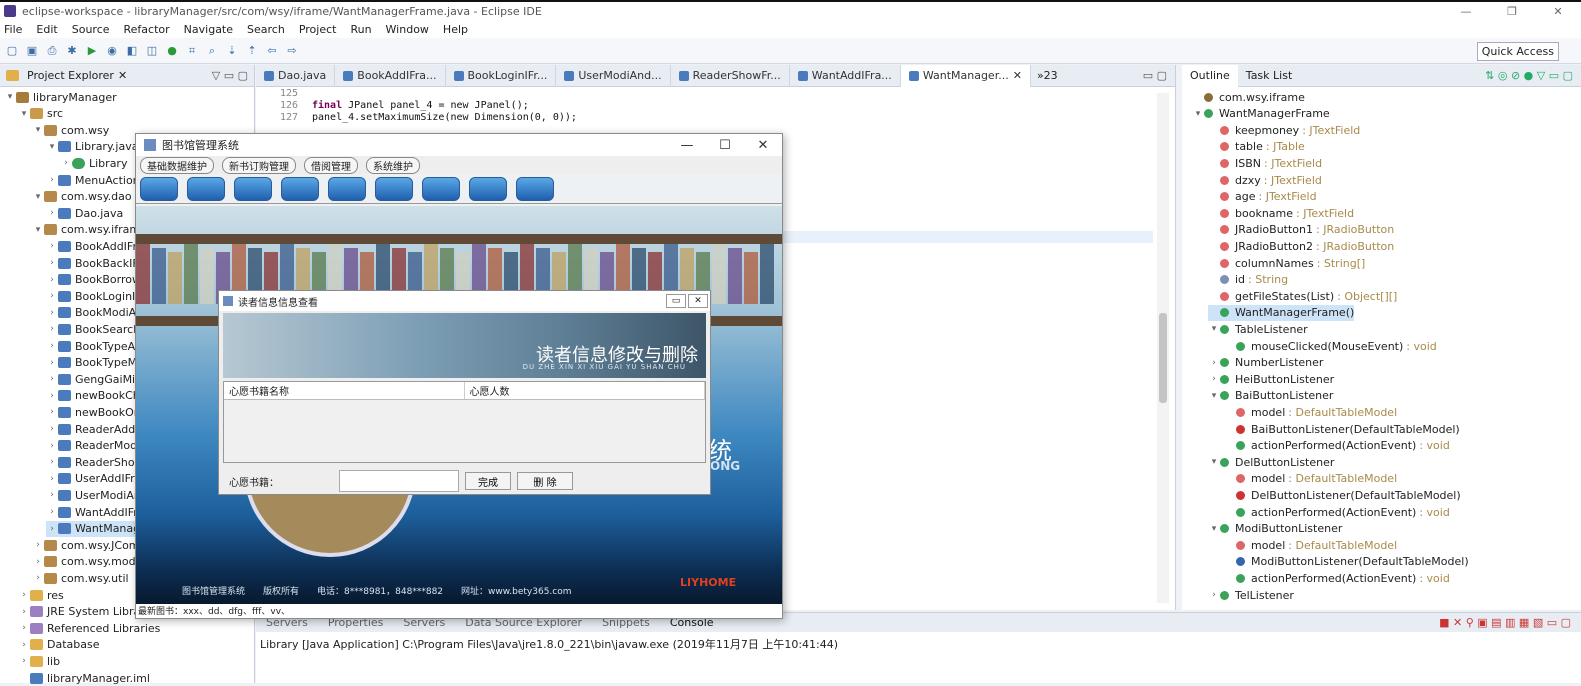  I want to click on outline-item: mouseClicked(MouseEvent): void, so click(1330, 346).